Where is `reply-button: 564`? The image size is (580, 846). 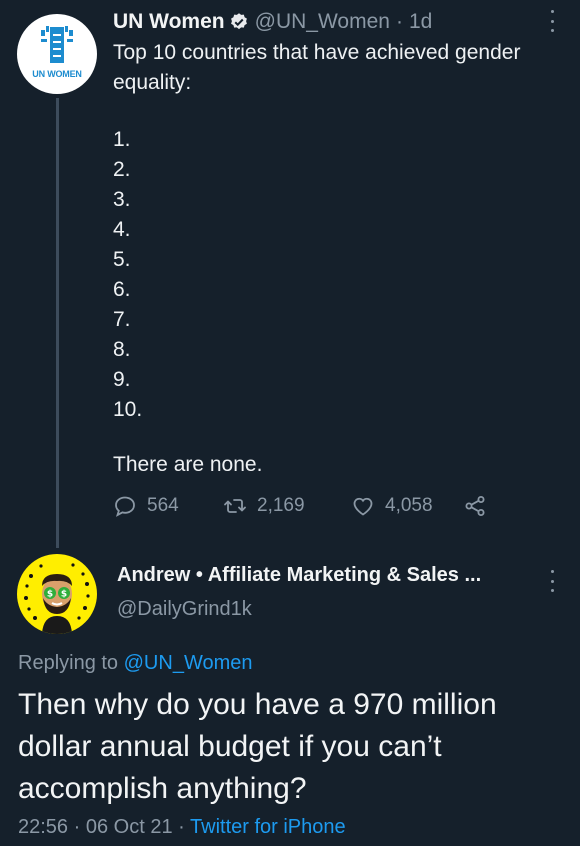
reply-button: 564 is located at coordinates (168, 506).